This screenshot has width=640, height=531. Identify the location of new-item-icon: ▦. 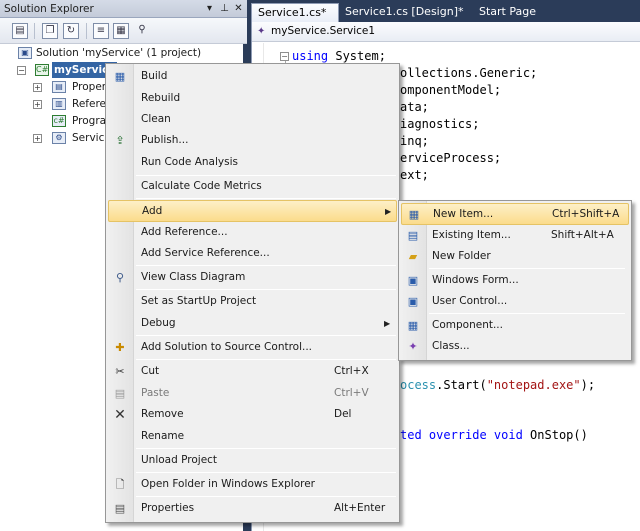
(414, 214).